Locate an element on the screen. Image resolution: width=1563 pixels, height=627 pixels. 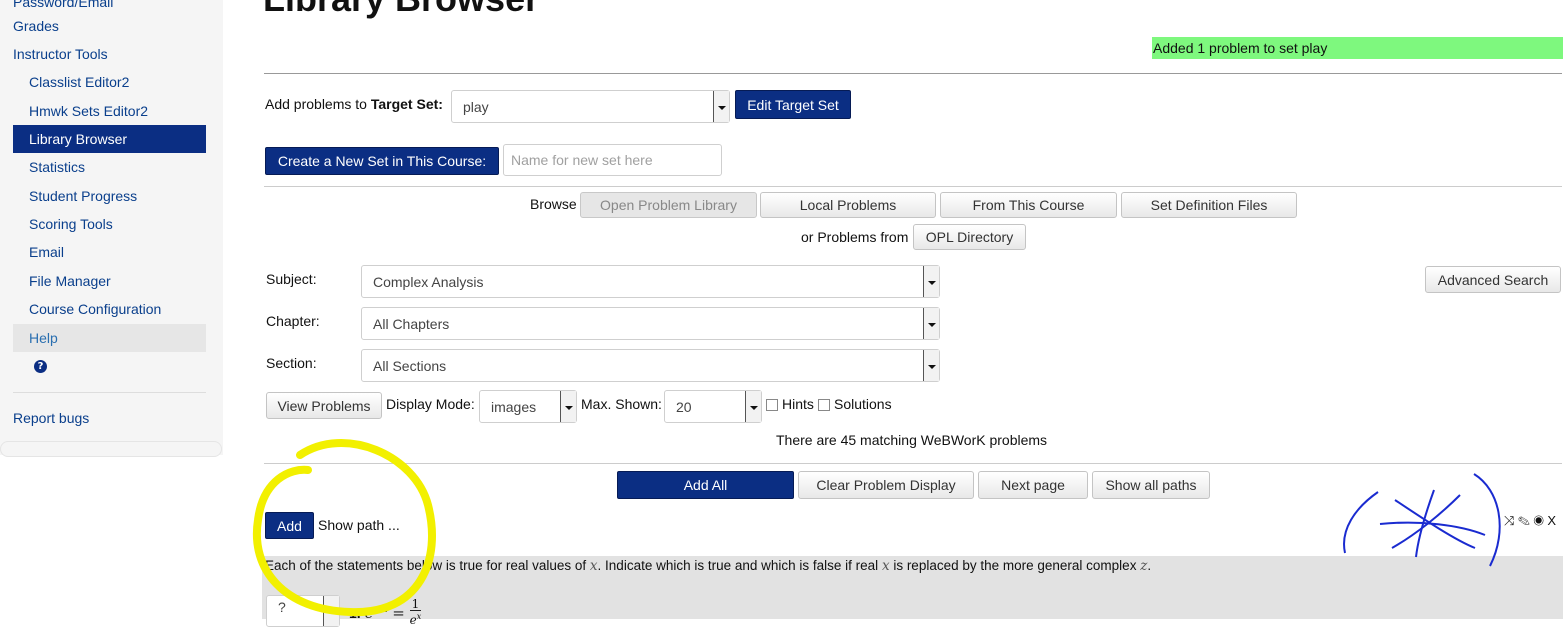
yellow-highlight-circle is located at coordinates (344, 528).